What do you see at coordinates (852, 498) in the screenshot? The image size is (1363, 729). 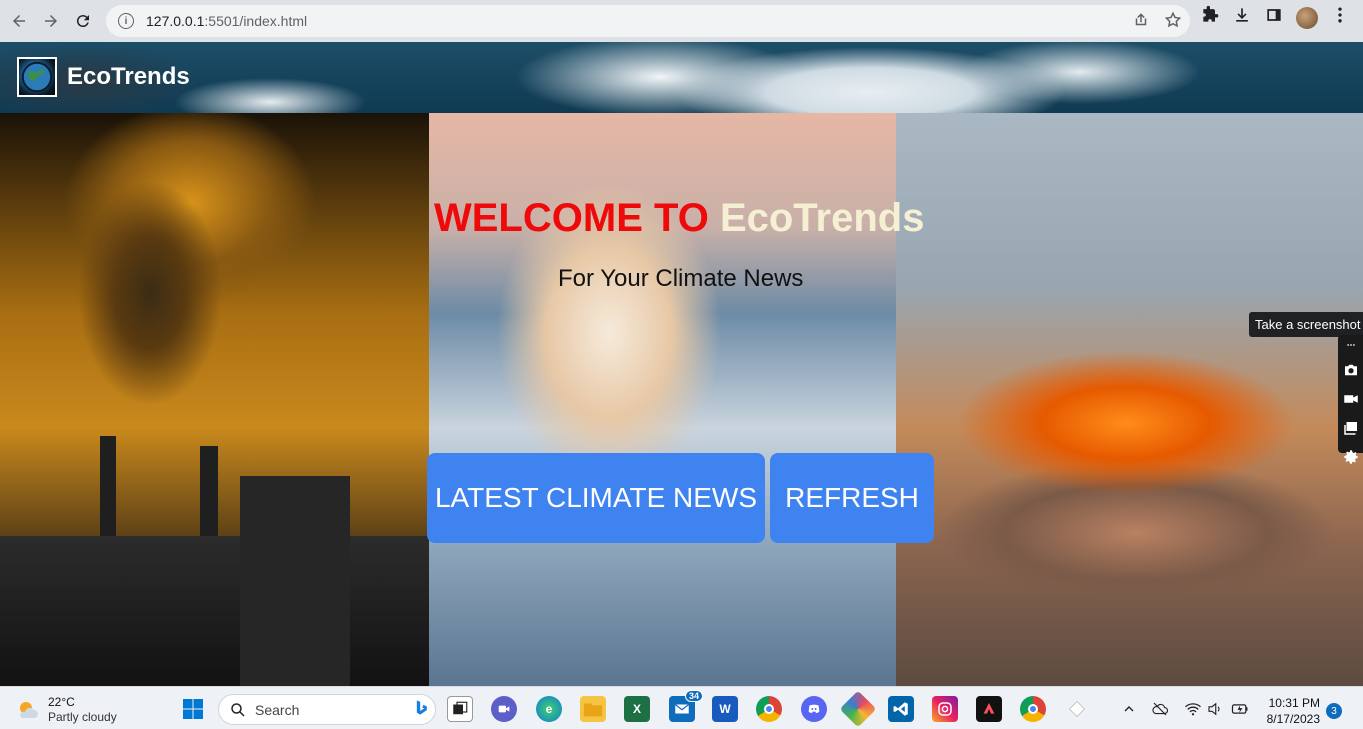 I see `refresh-button: REFRESH` at bounding box center [852, 498].